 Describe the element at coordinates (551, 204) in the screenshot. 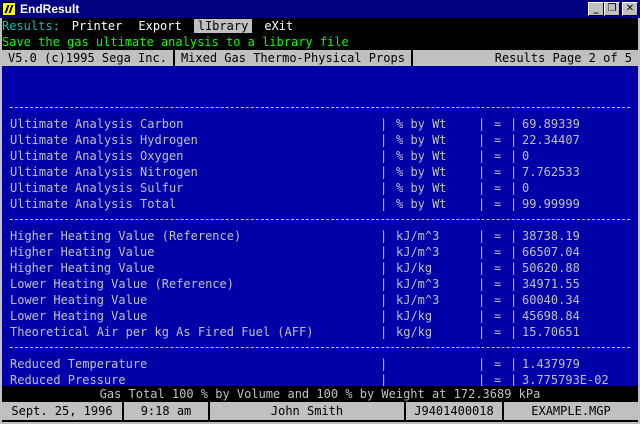

I see `result-value: 99.99999` at that location.